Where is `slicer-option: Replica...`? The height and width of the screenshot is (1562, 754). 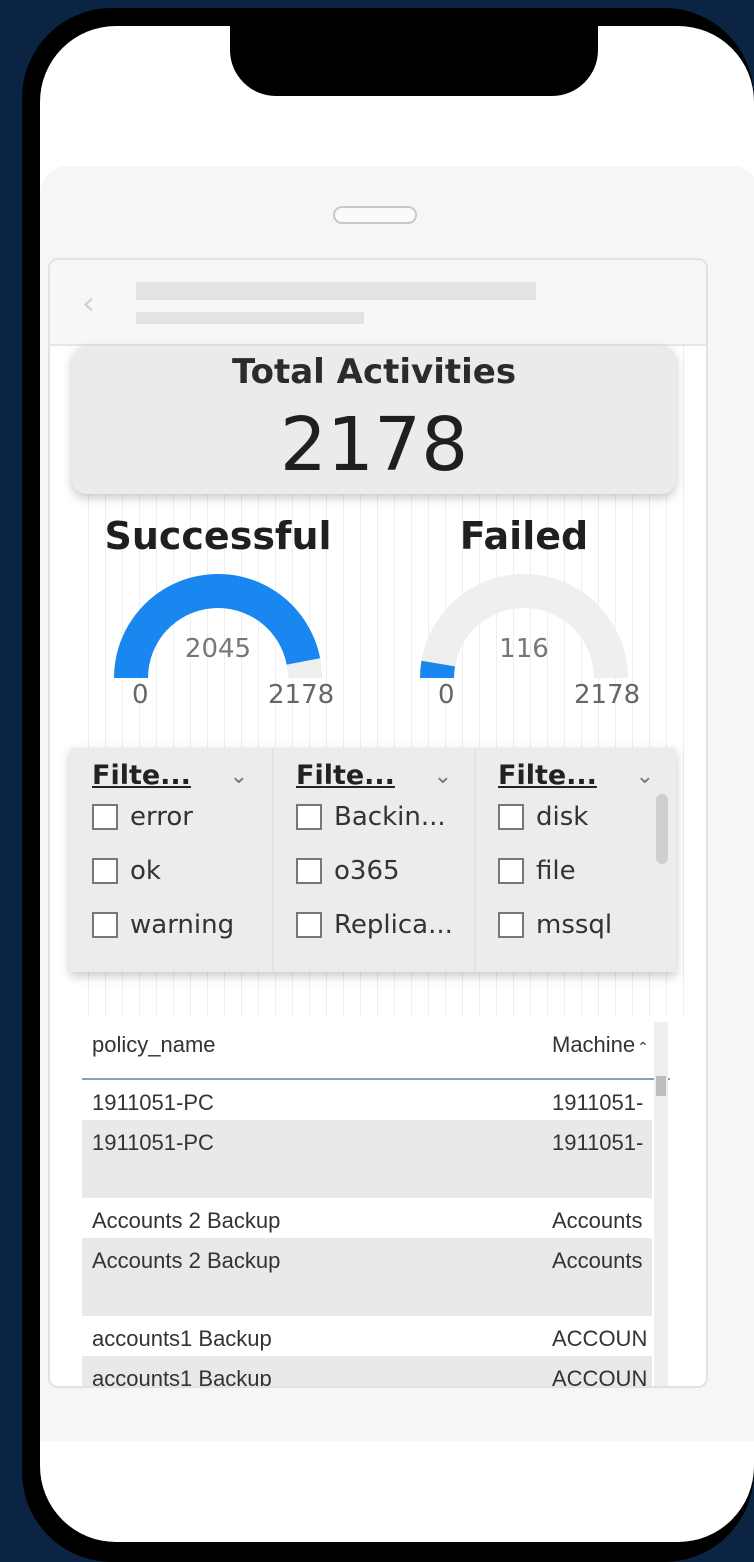 slicer-option: Replica... is located at coordinates (374, 930).